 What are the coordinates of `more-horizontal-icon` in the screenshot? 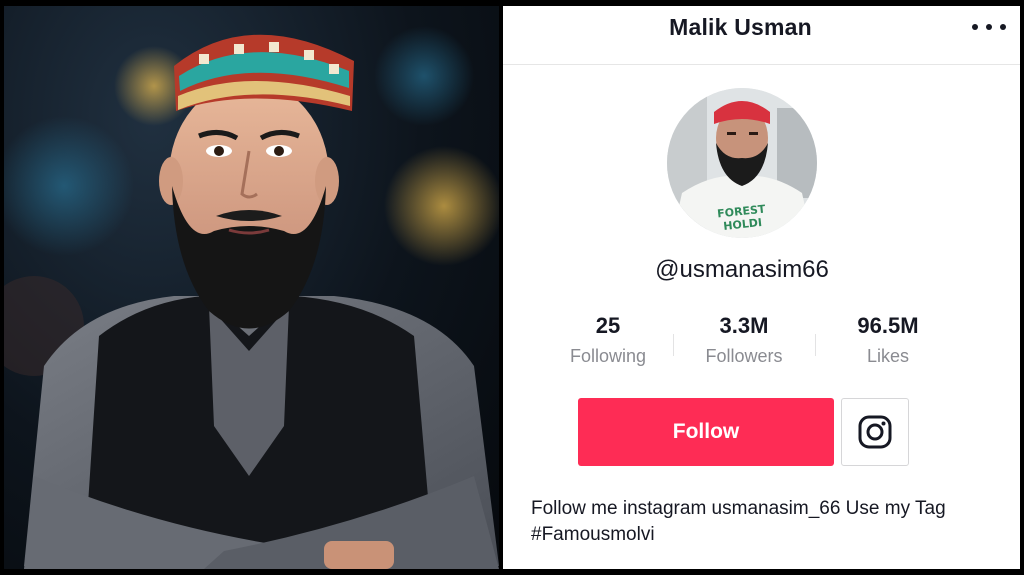 It's located at (989, 27).